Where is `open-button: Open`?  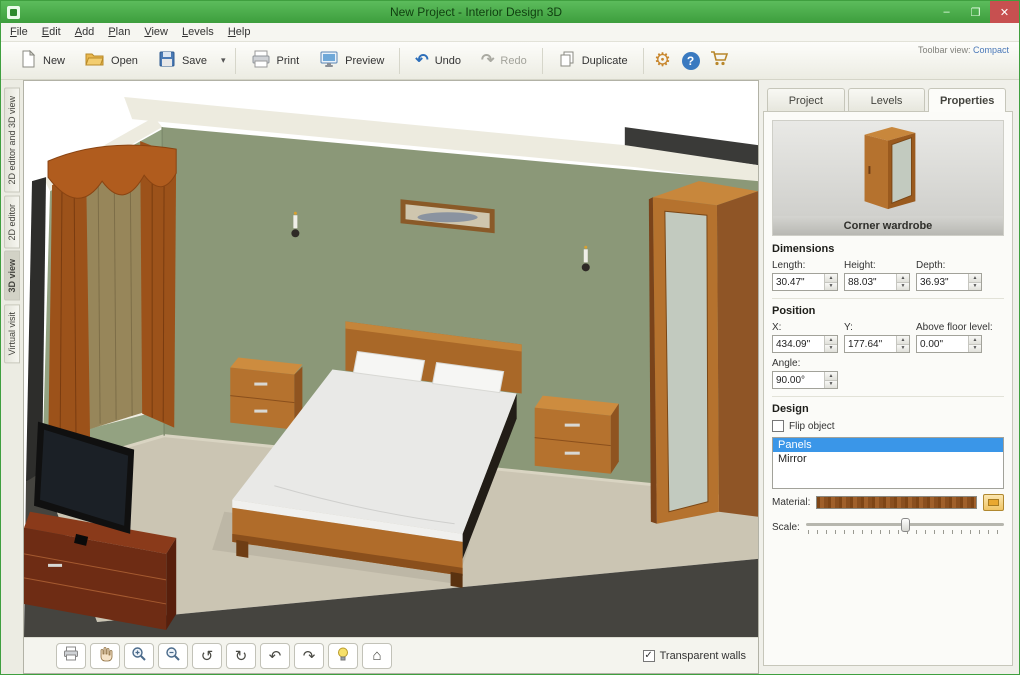 open-button: Open is located at coordinates (111, 60).